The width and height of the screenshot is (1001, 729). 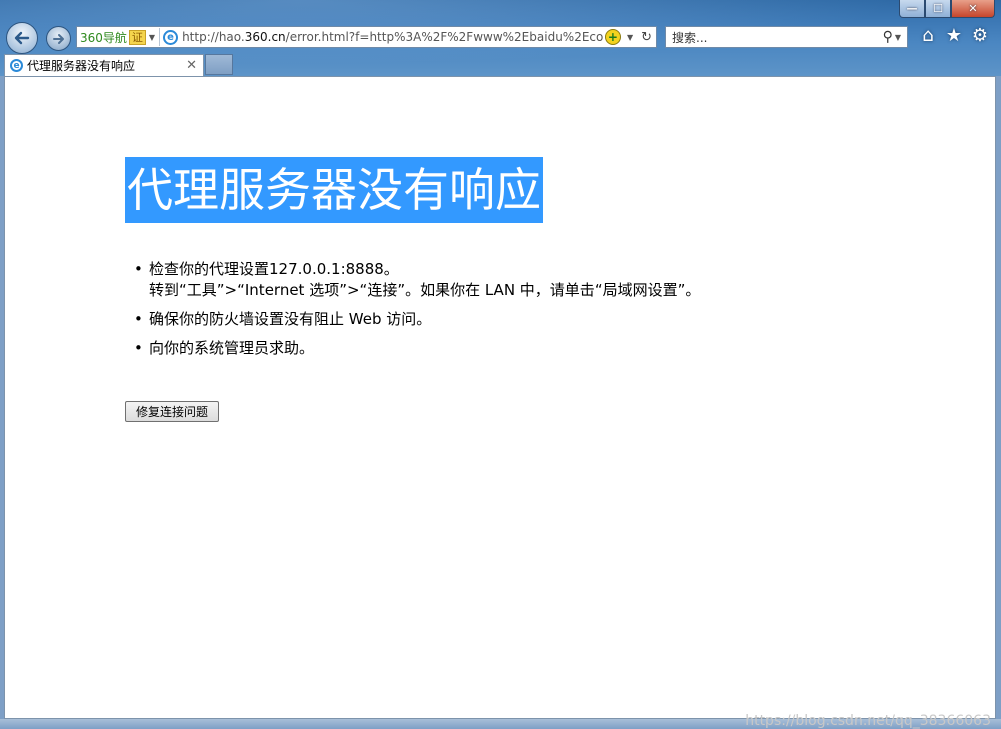 I want to click on search-icon: ⚲, so click(x=888, y=37).